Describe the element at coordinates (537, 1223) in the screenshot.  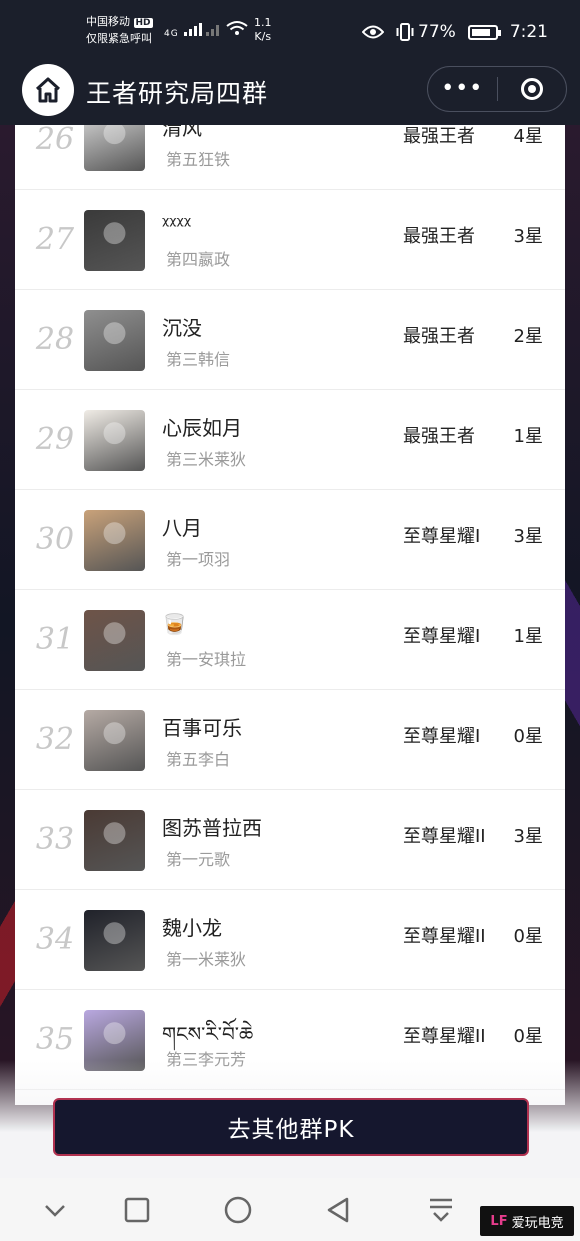
I see `watermark-text: 爱玩电竞` at that location.